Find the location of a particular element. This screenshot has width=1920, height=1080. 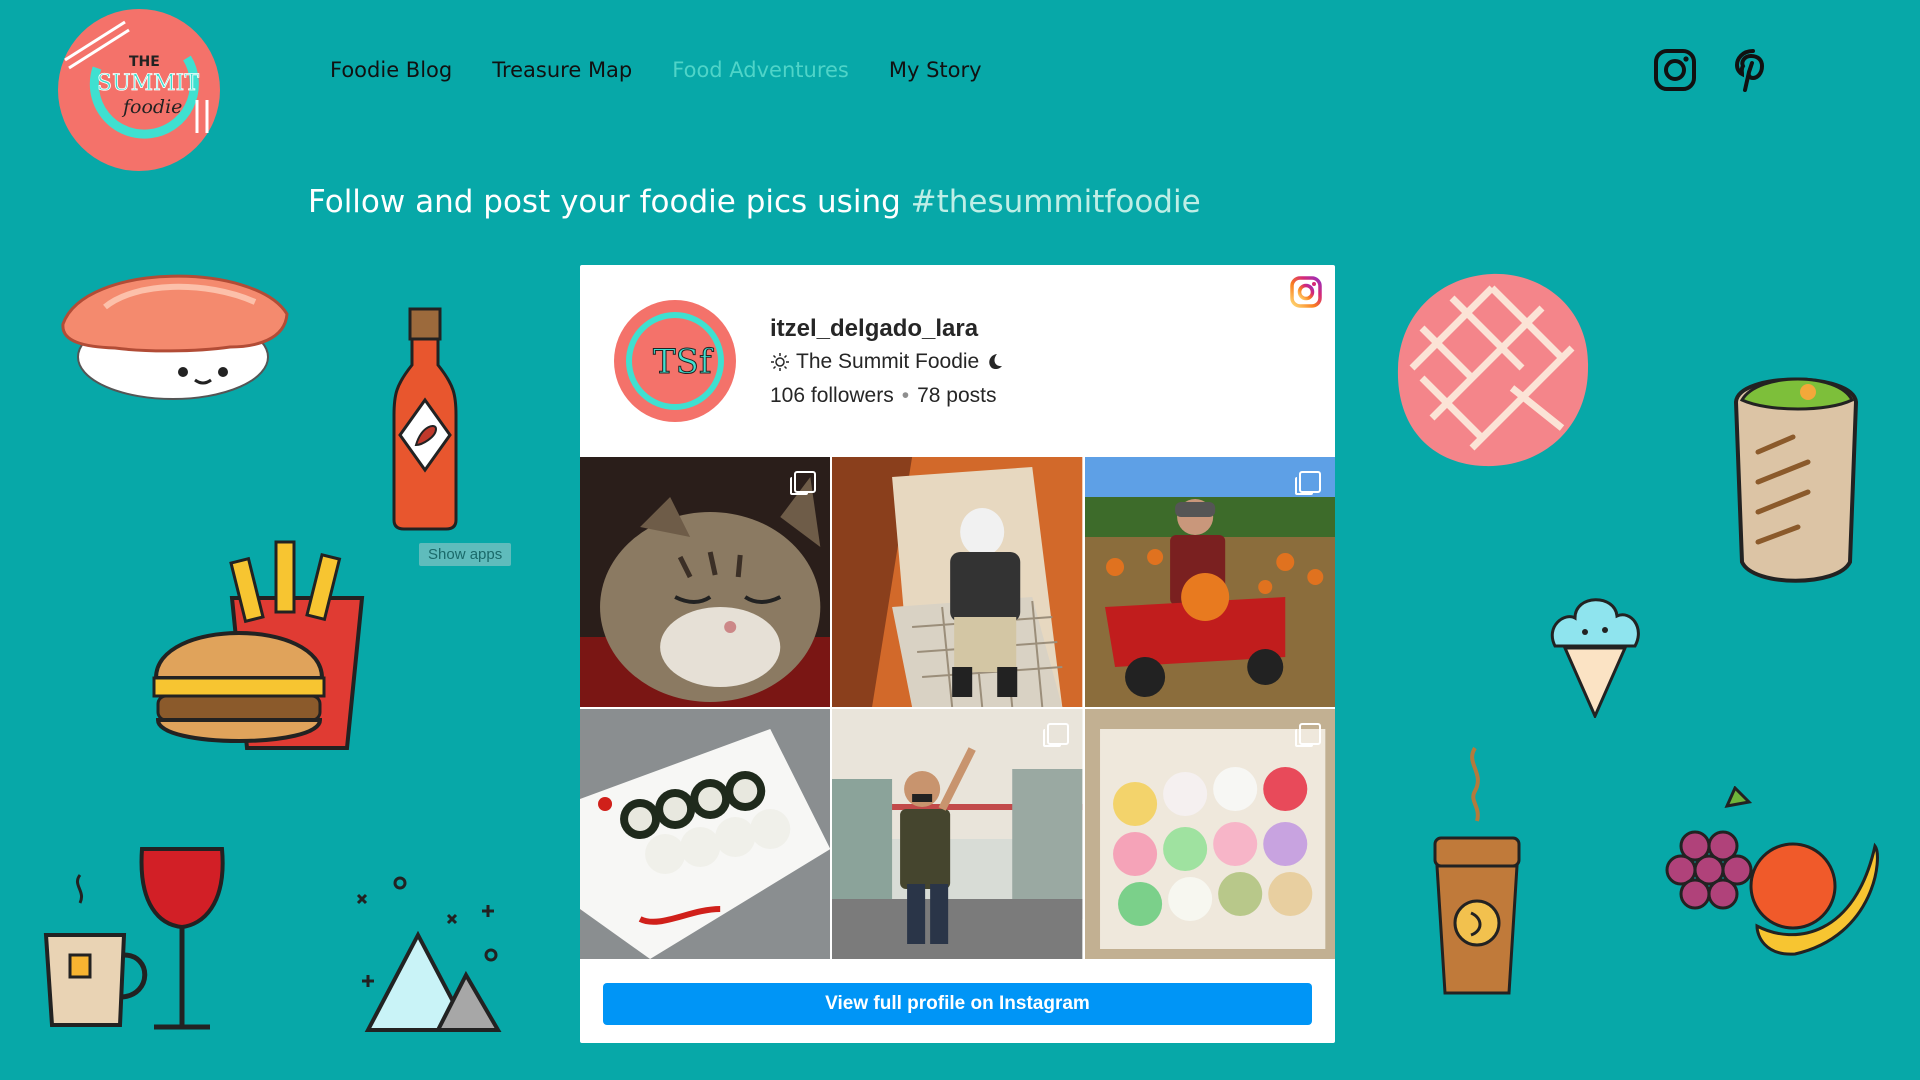

sushi-platter-photo is located at coordinates (705, 834).